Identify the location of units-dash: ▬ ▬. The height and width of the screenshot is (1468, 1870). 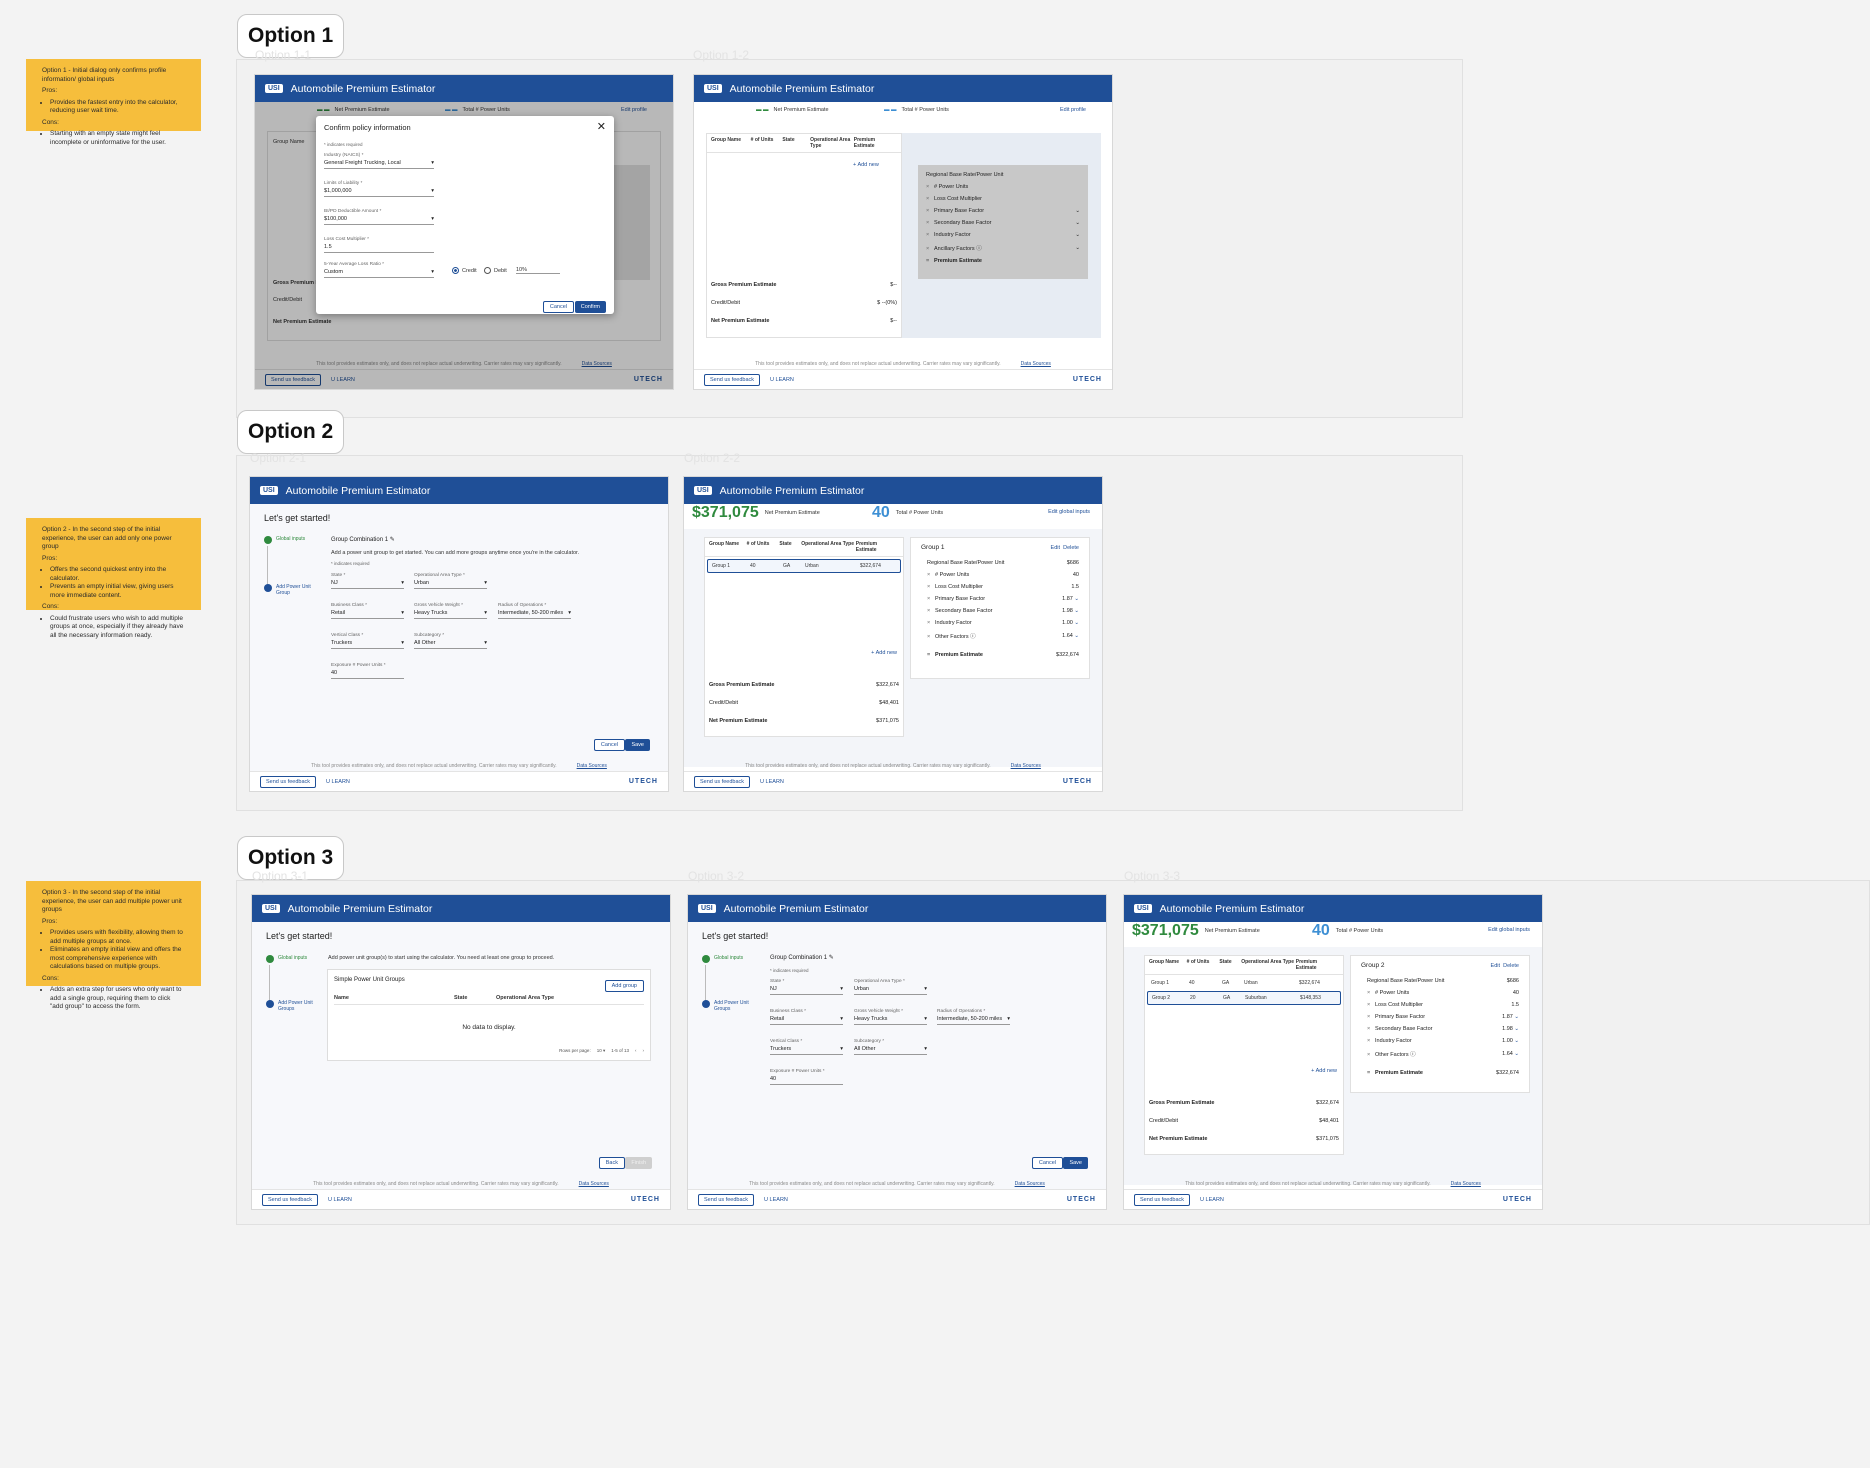
(890, 110).